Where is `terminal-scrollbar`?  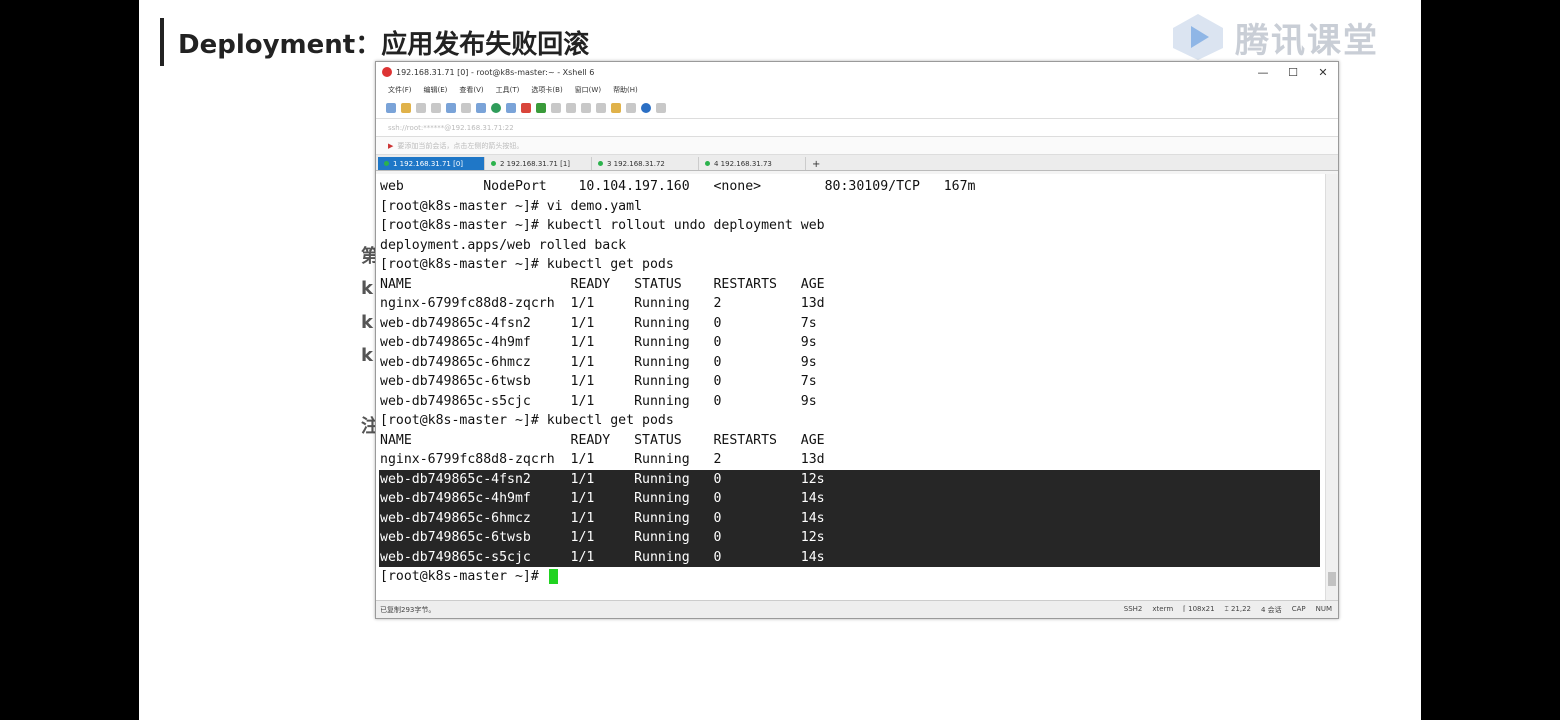
terminal-scrollbar is located at coordinates (1331, 387).